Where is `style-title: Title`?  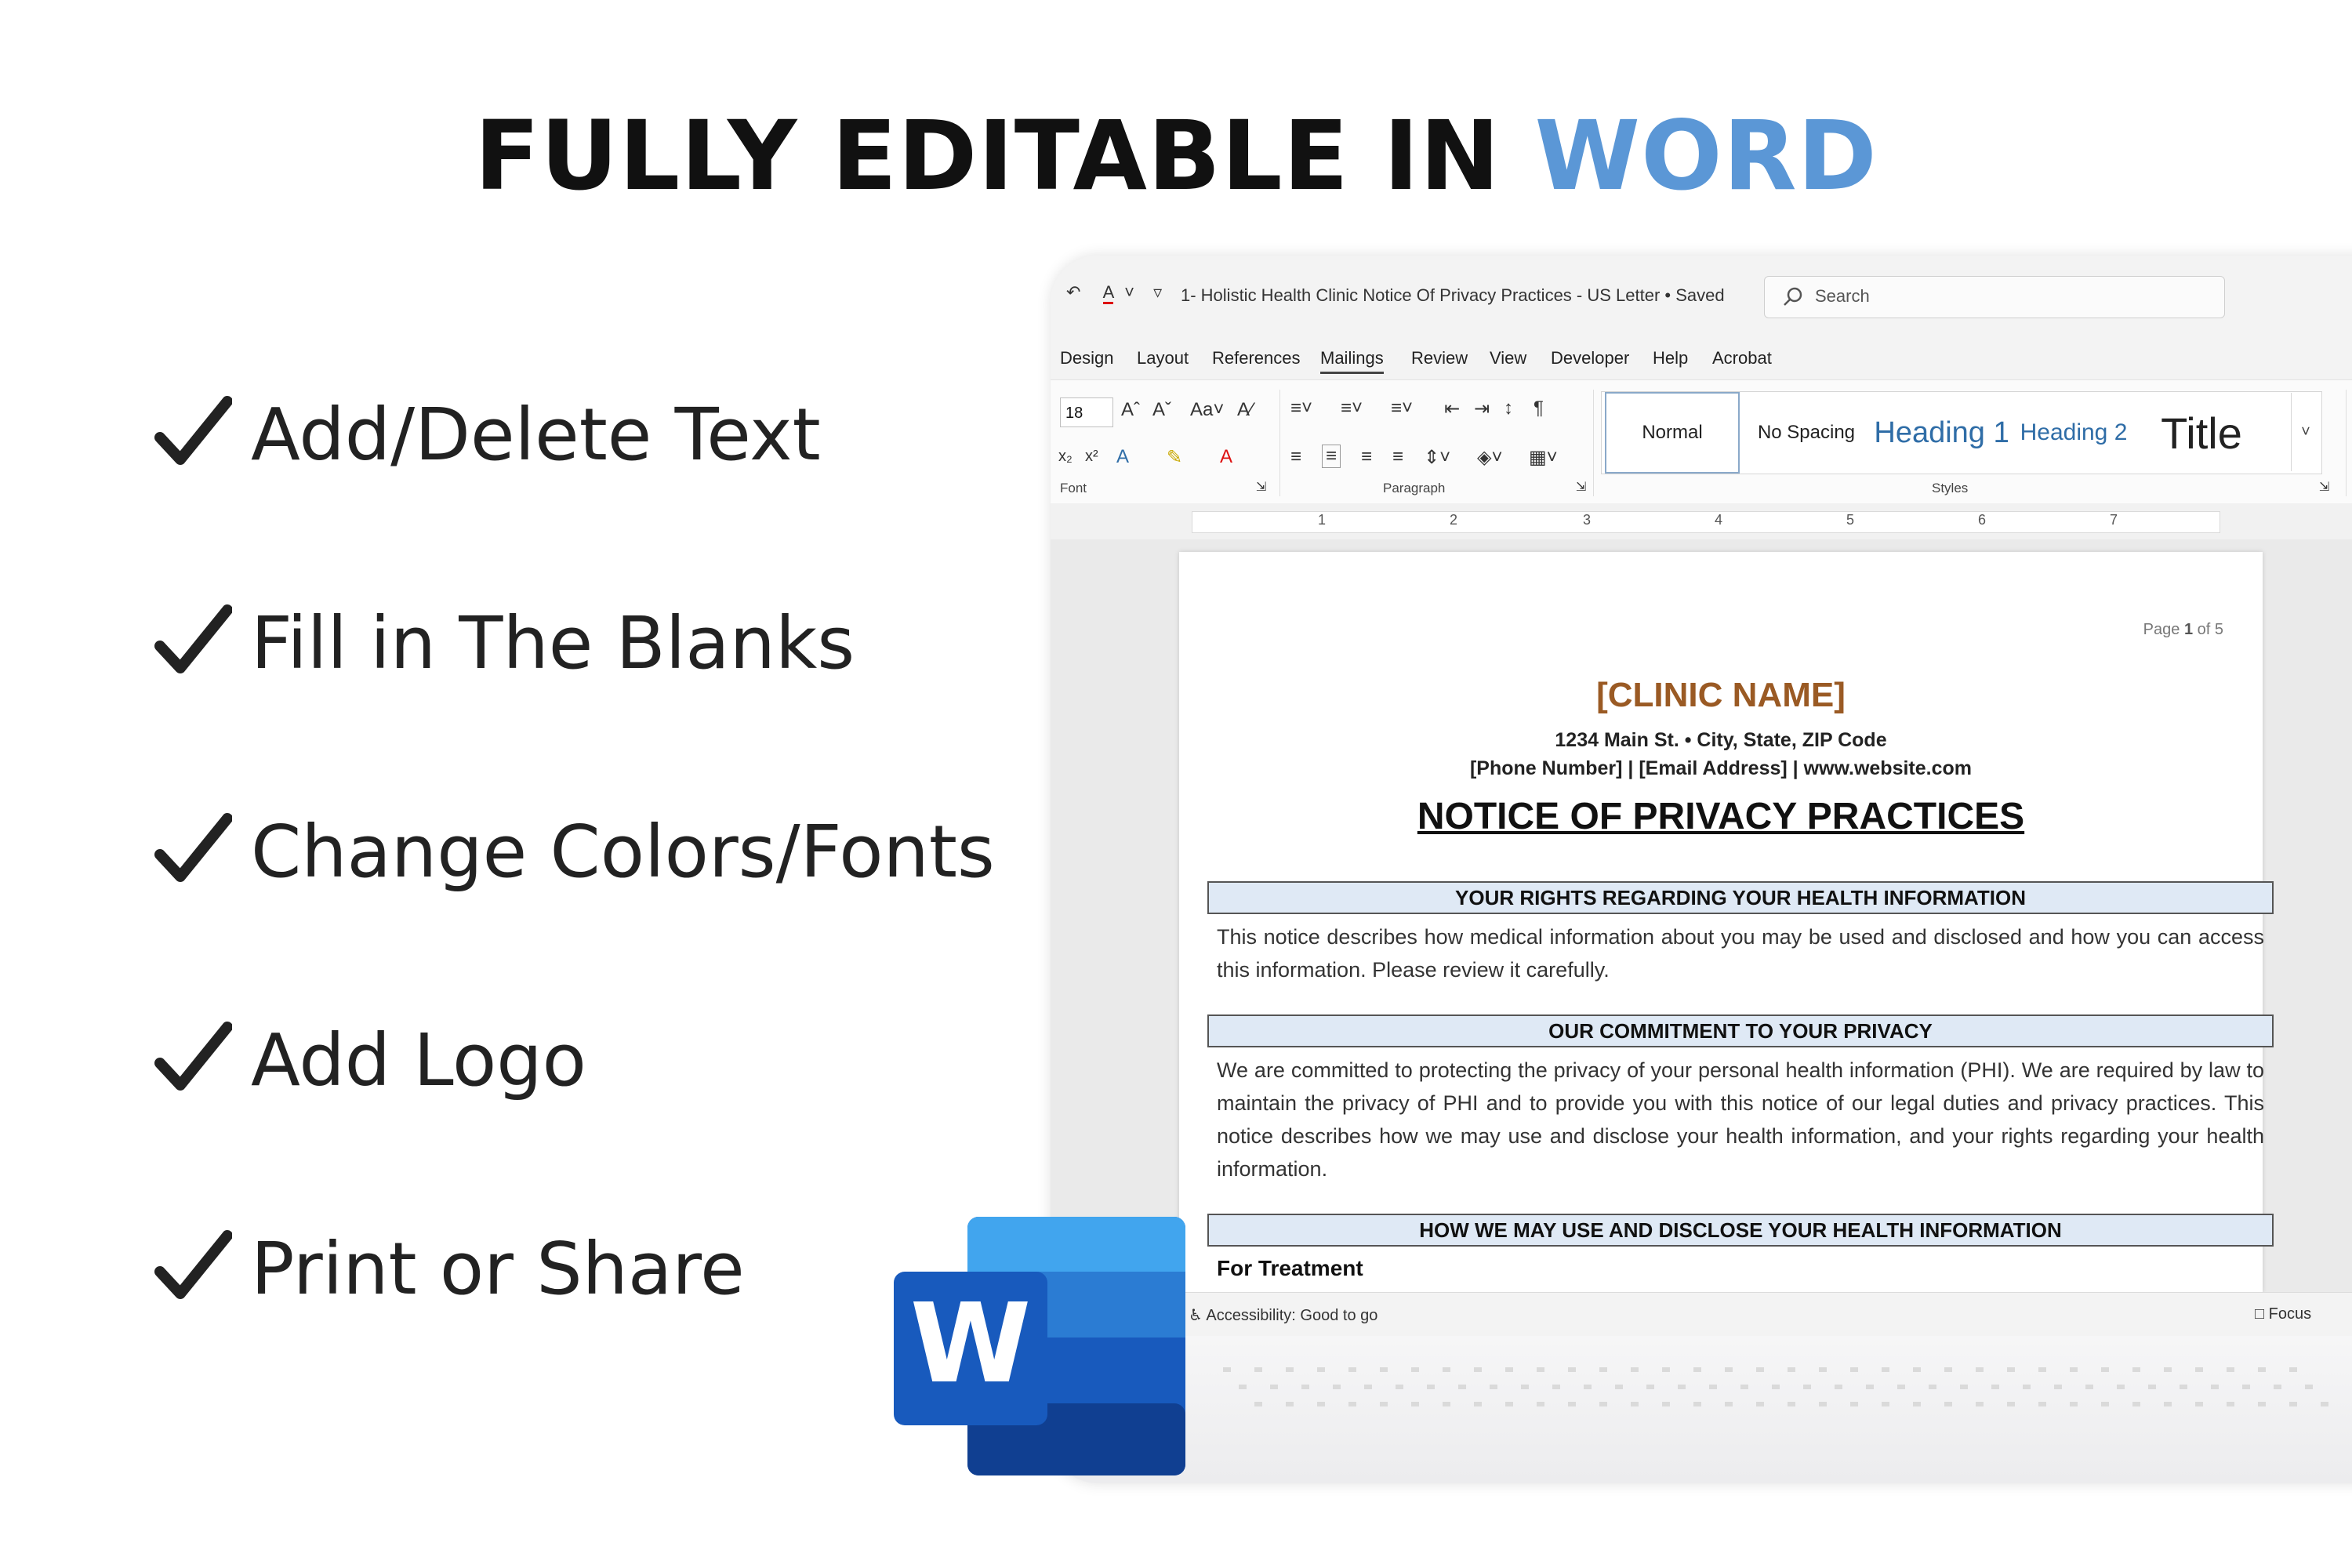 style-title: Title is located at coordinates (2201, 433).